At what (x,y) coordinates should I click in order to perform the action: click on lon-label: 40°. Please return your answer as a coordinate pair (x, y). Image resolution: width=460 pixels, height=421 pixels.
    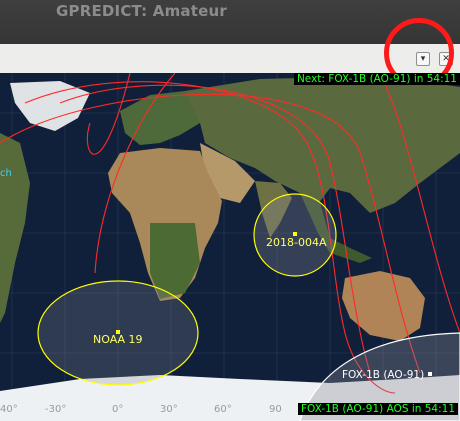
    Looking at the image, I should click on (9, 409).